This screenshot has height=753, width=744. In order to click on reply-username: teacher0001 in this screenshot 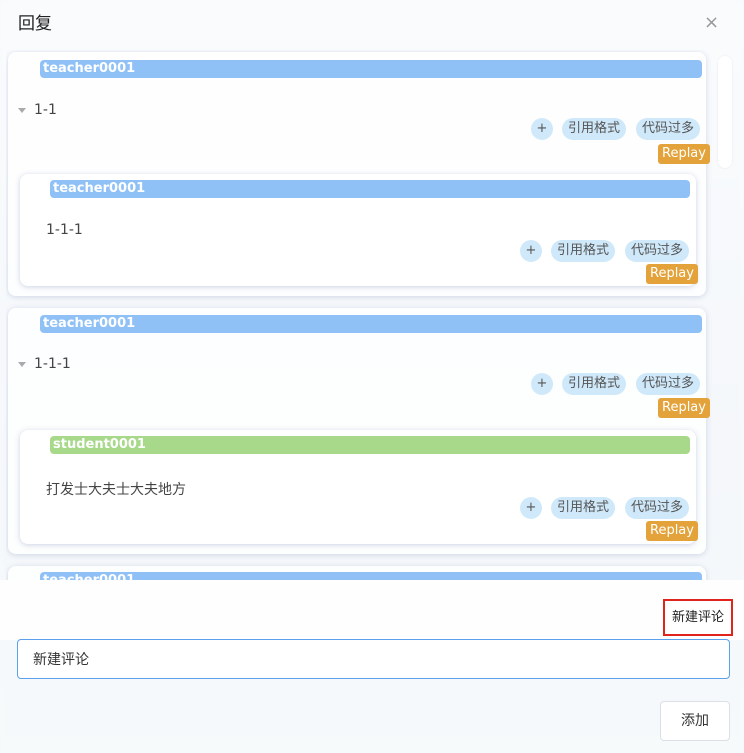, I will do `click(370, 189)`.